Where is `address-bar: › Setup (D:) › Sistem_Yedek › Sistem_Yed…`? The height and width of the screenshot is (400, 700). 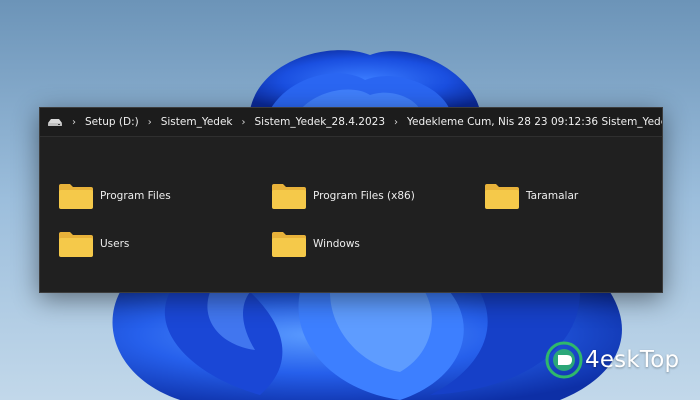 address-bar: › Setup (D:) › Sistem_Yedek › Sistem_Yed… is located at coordinates (351, 122).